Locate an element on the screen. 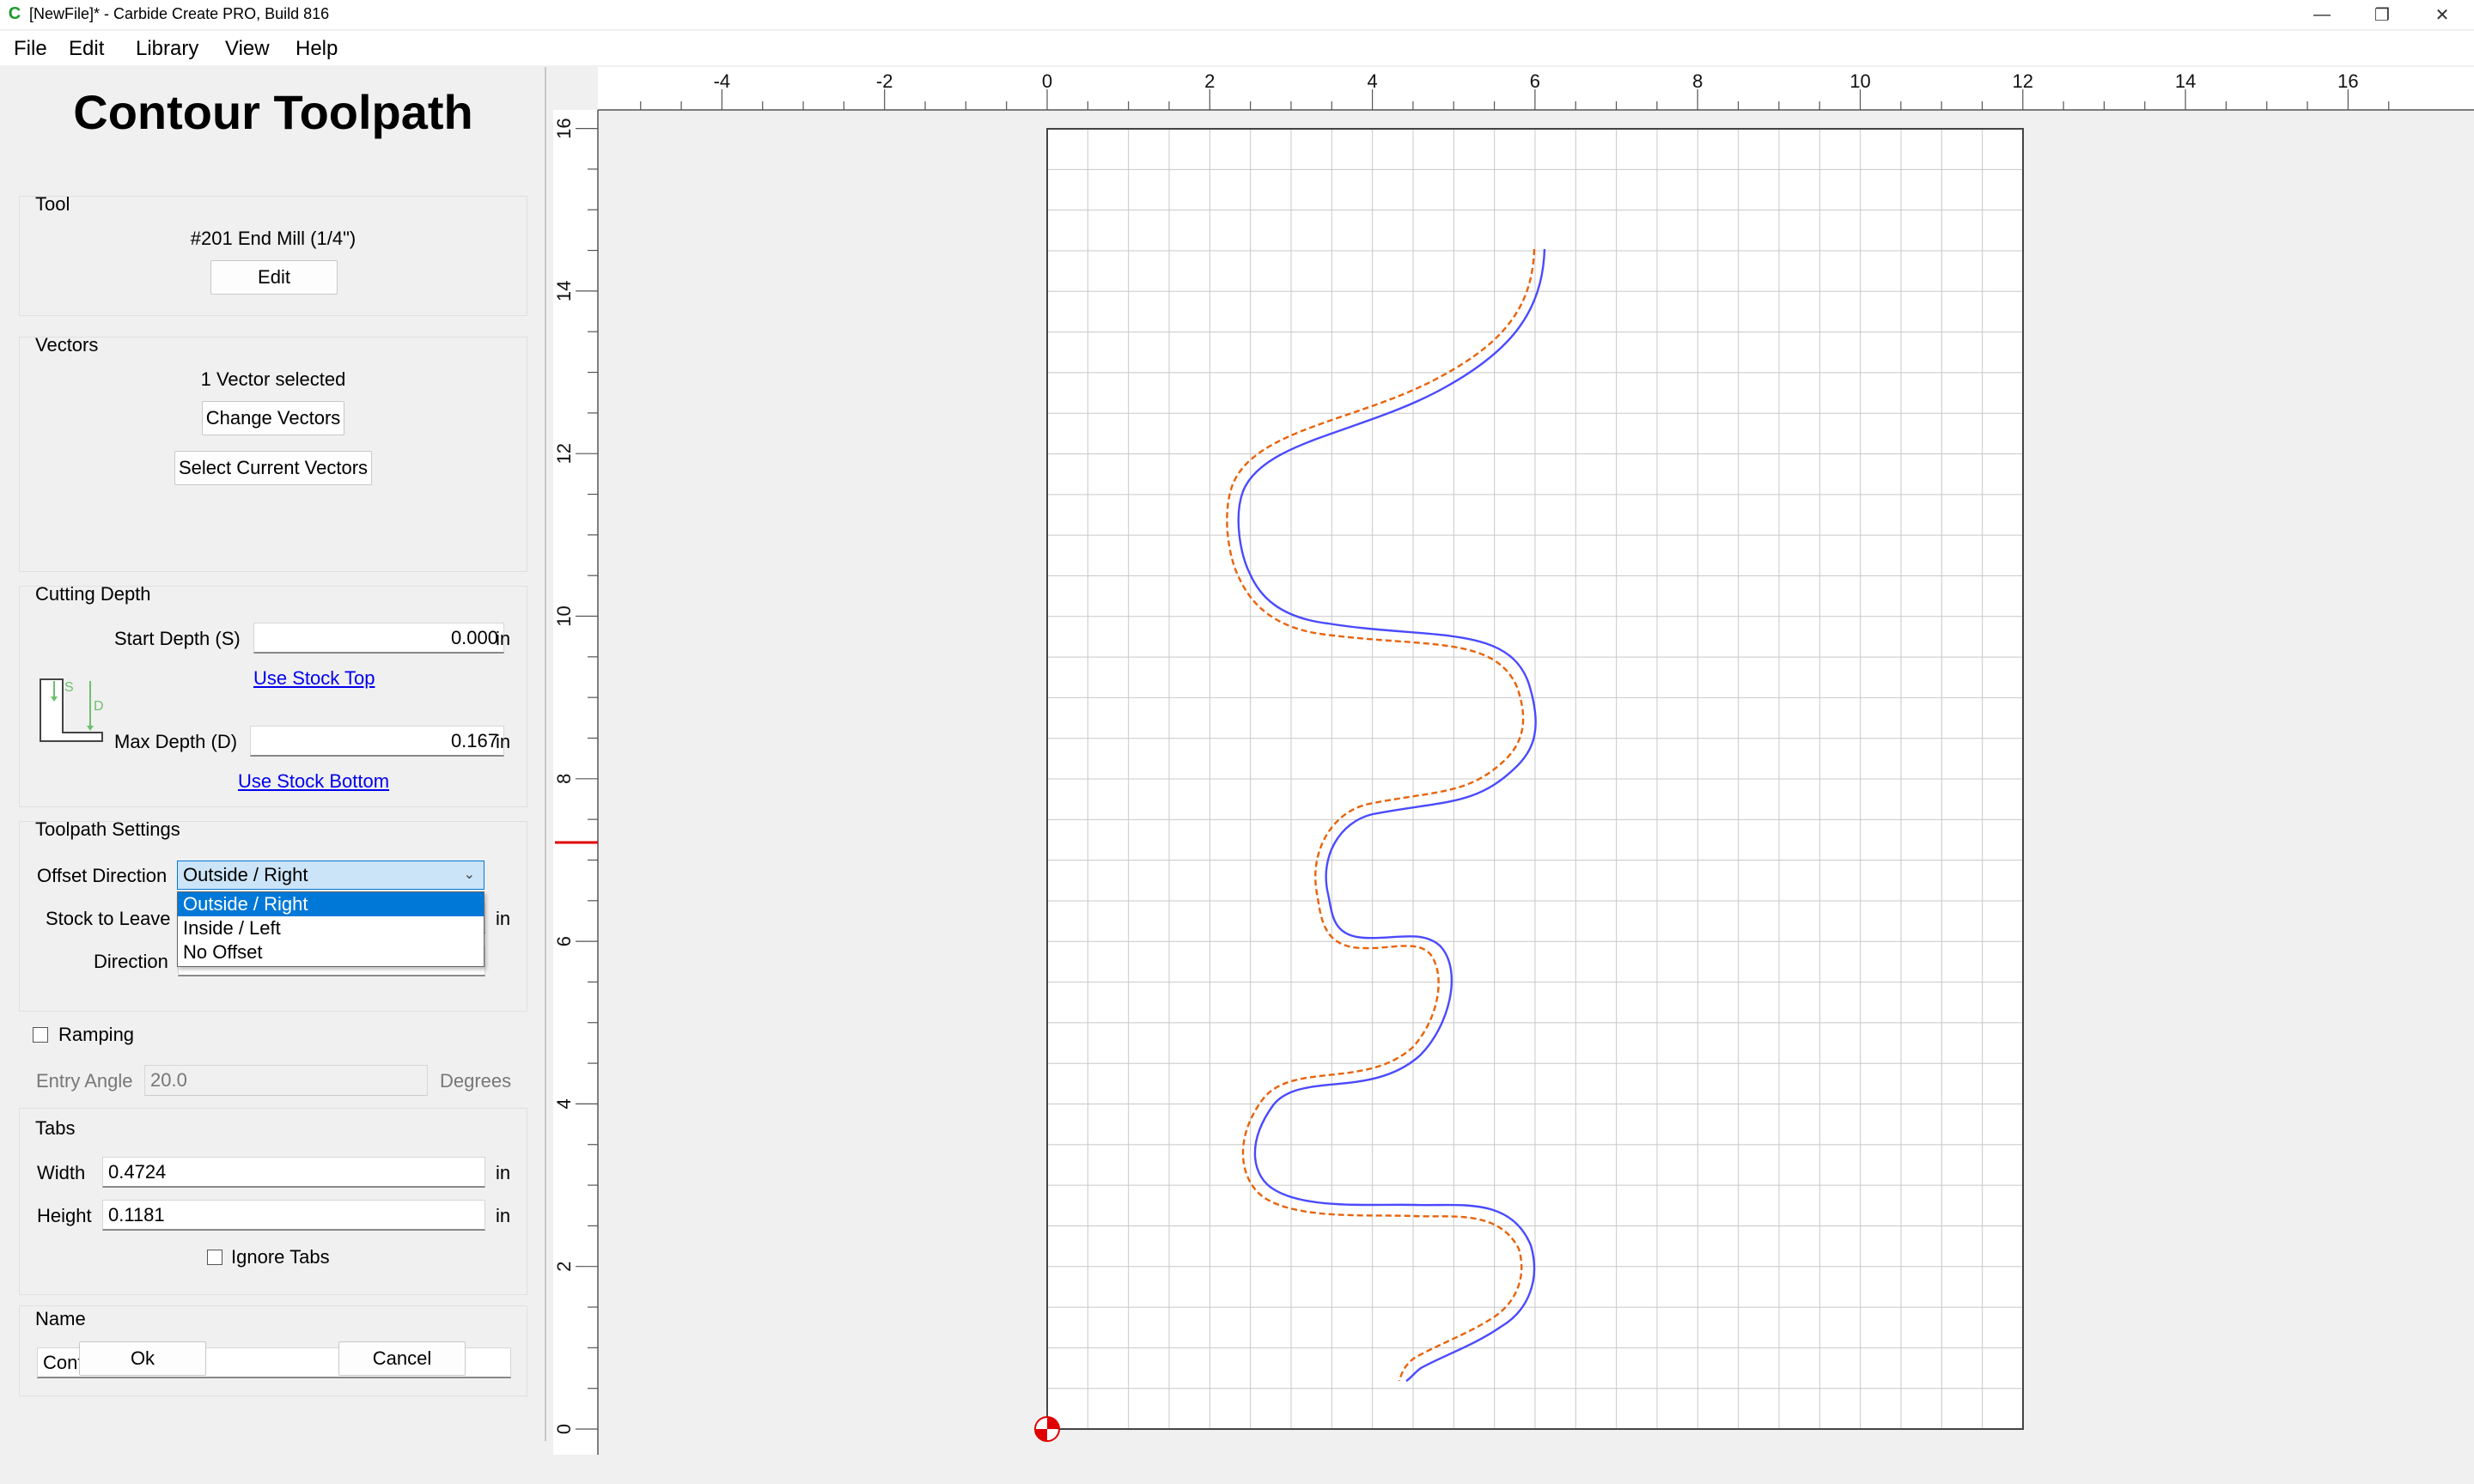 Image resolution: width=2474 pixels, height=1484 pixels. menu-bar: File Edit Library View Help is located at coordinates (1237, 48).